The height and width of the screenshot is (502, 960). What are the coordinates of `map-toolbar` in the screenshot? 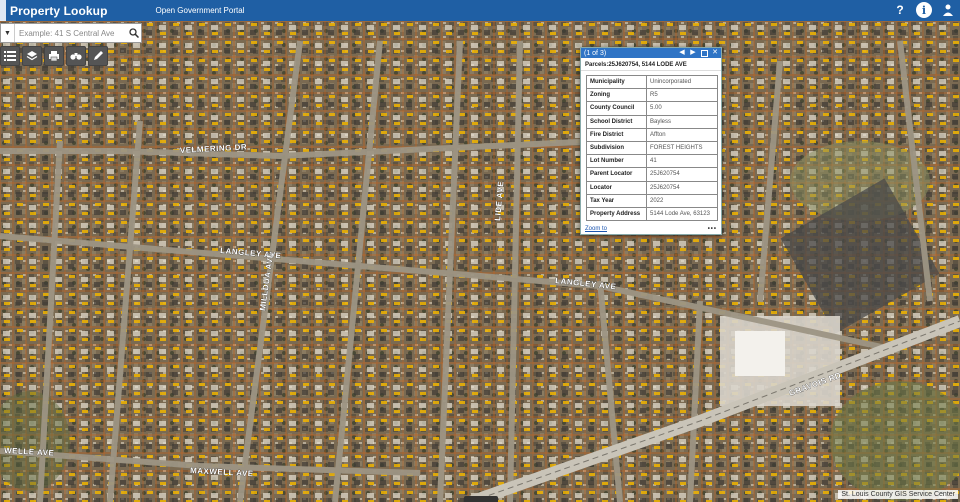 It's located at (54, 56).